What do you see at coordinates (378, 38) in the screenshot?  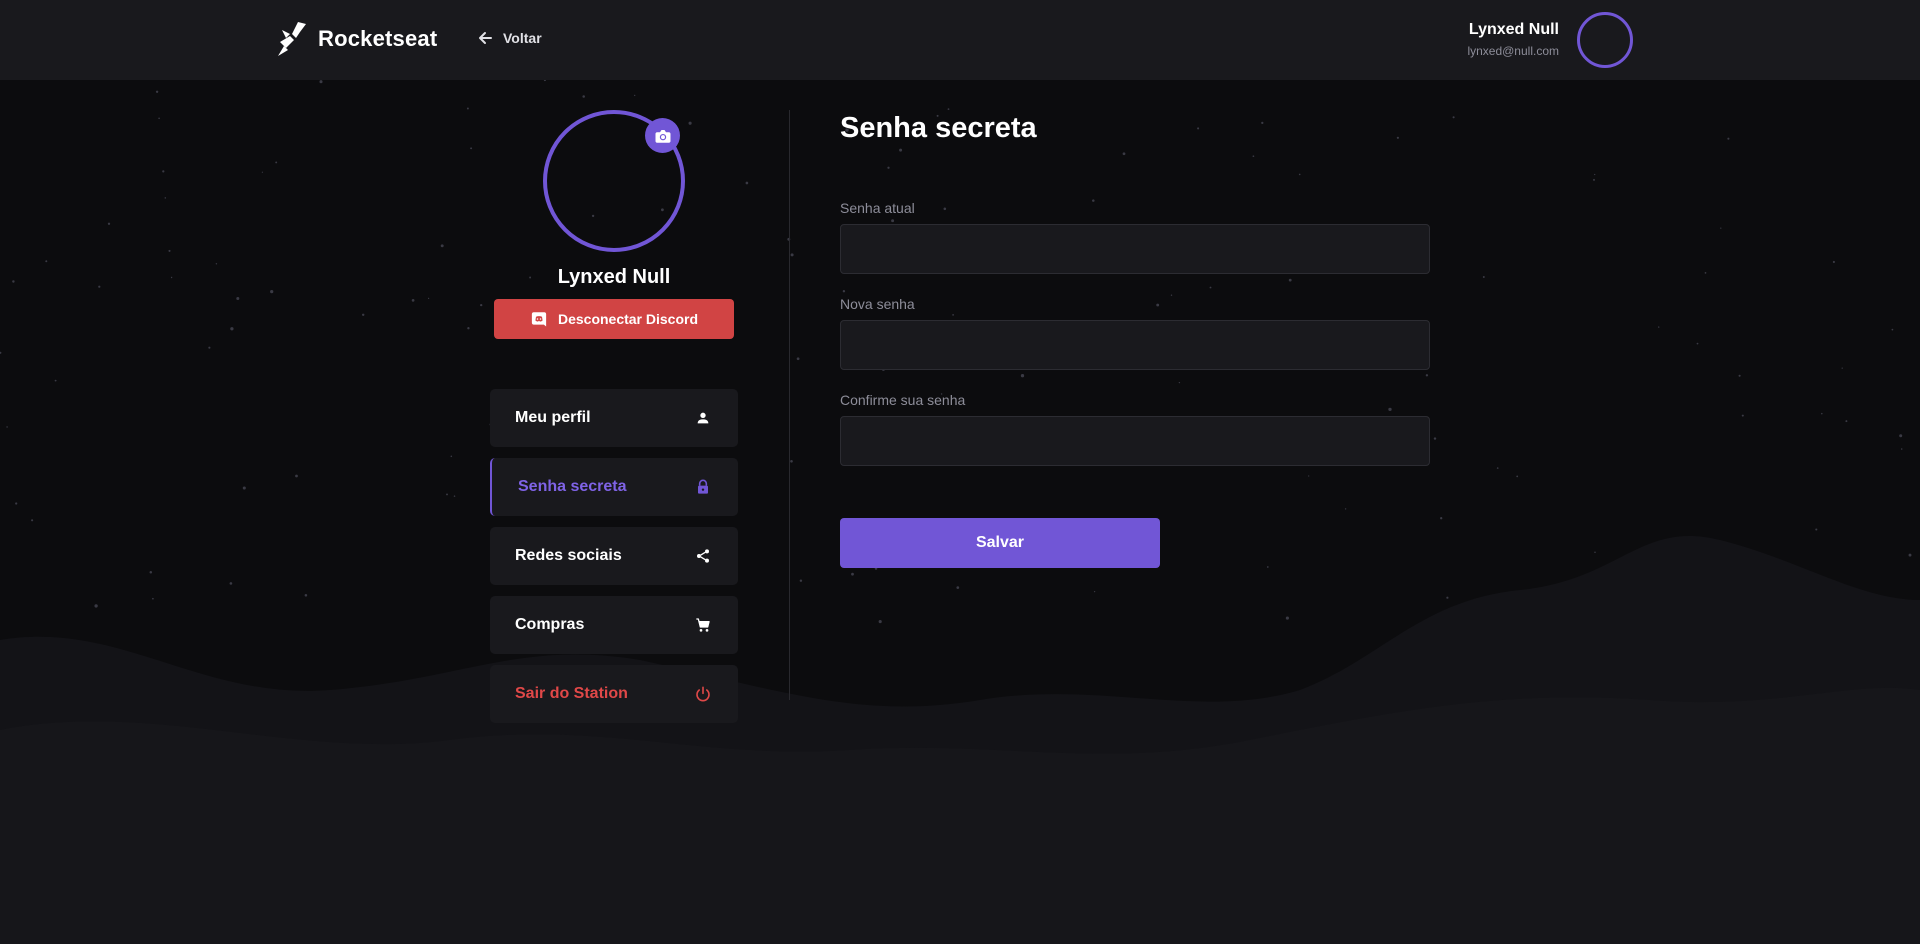 I see `brand-name: Rocketseat` at bounding box center [378, 38].